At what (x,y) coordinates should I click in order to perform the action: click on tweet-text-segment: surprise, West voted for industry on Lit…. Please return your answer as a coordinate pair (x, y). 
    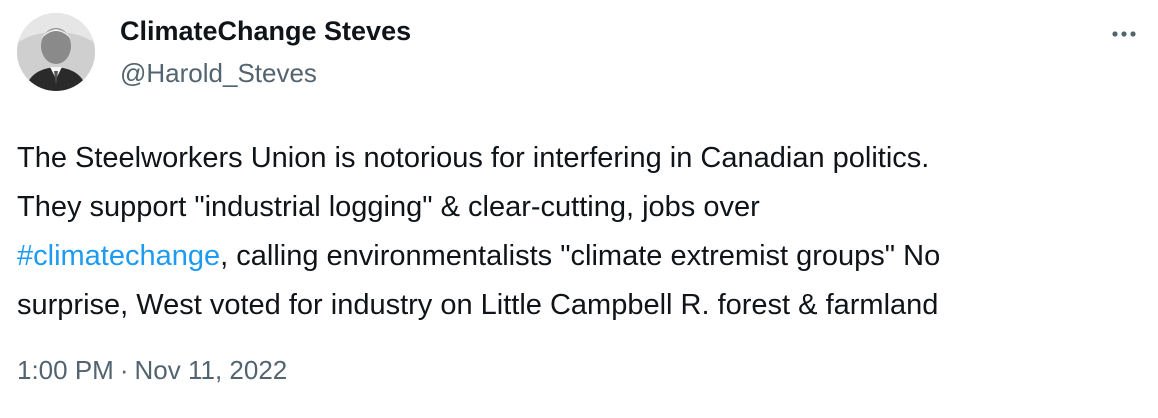
    Looking at the image, I should click on (478, 305).